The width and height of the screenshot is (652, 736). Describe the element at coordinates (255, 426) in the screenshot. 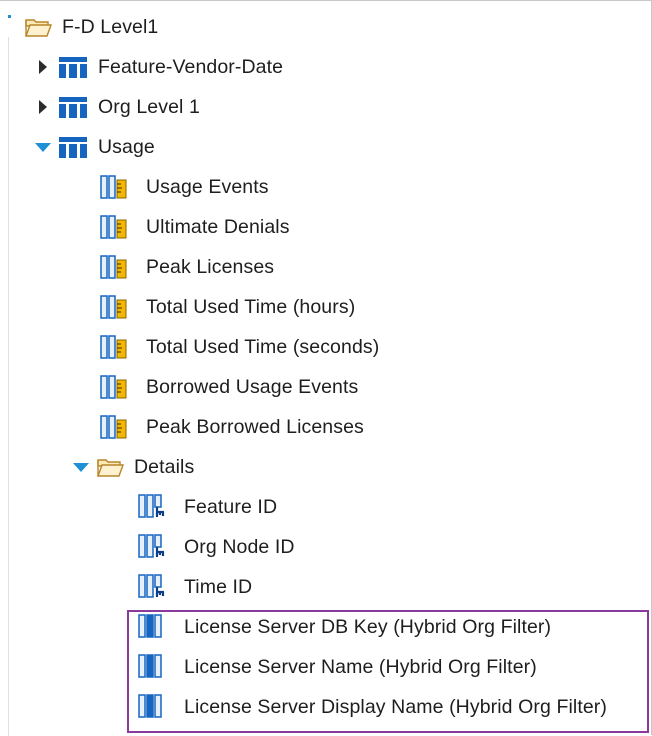

I see `tree-item-label: Peak Borrowed Licenses` at that location.